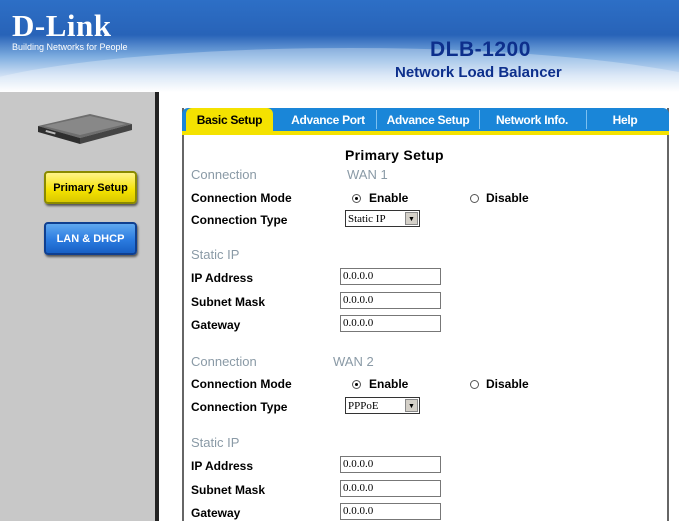 Image resolution: width=679 pixels, height=521 pixels. Describe the element at coordinates (215, 442) in the screenshot. I see `wan2-static-ip-heading: Static IP` at that location.